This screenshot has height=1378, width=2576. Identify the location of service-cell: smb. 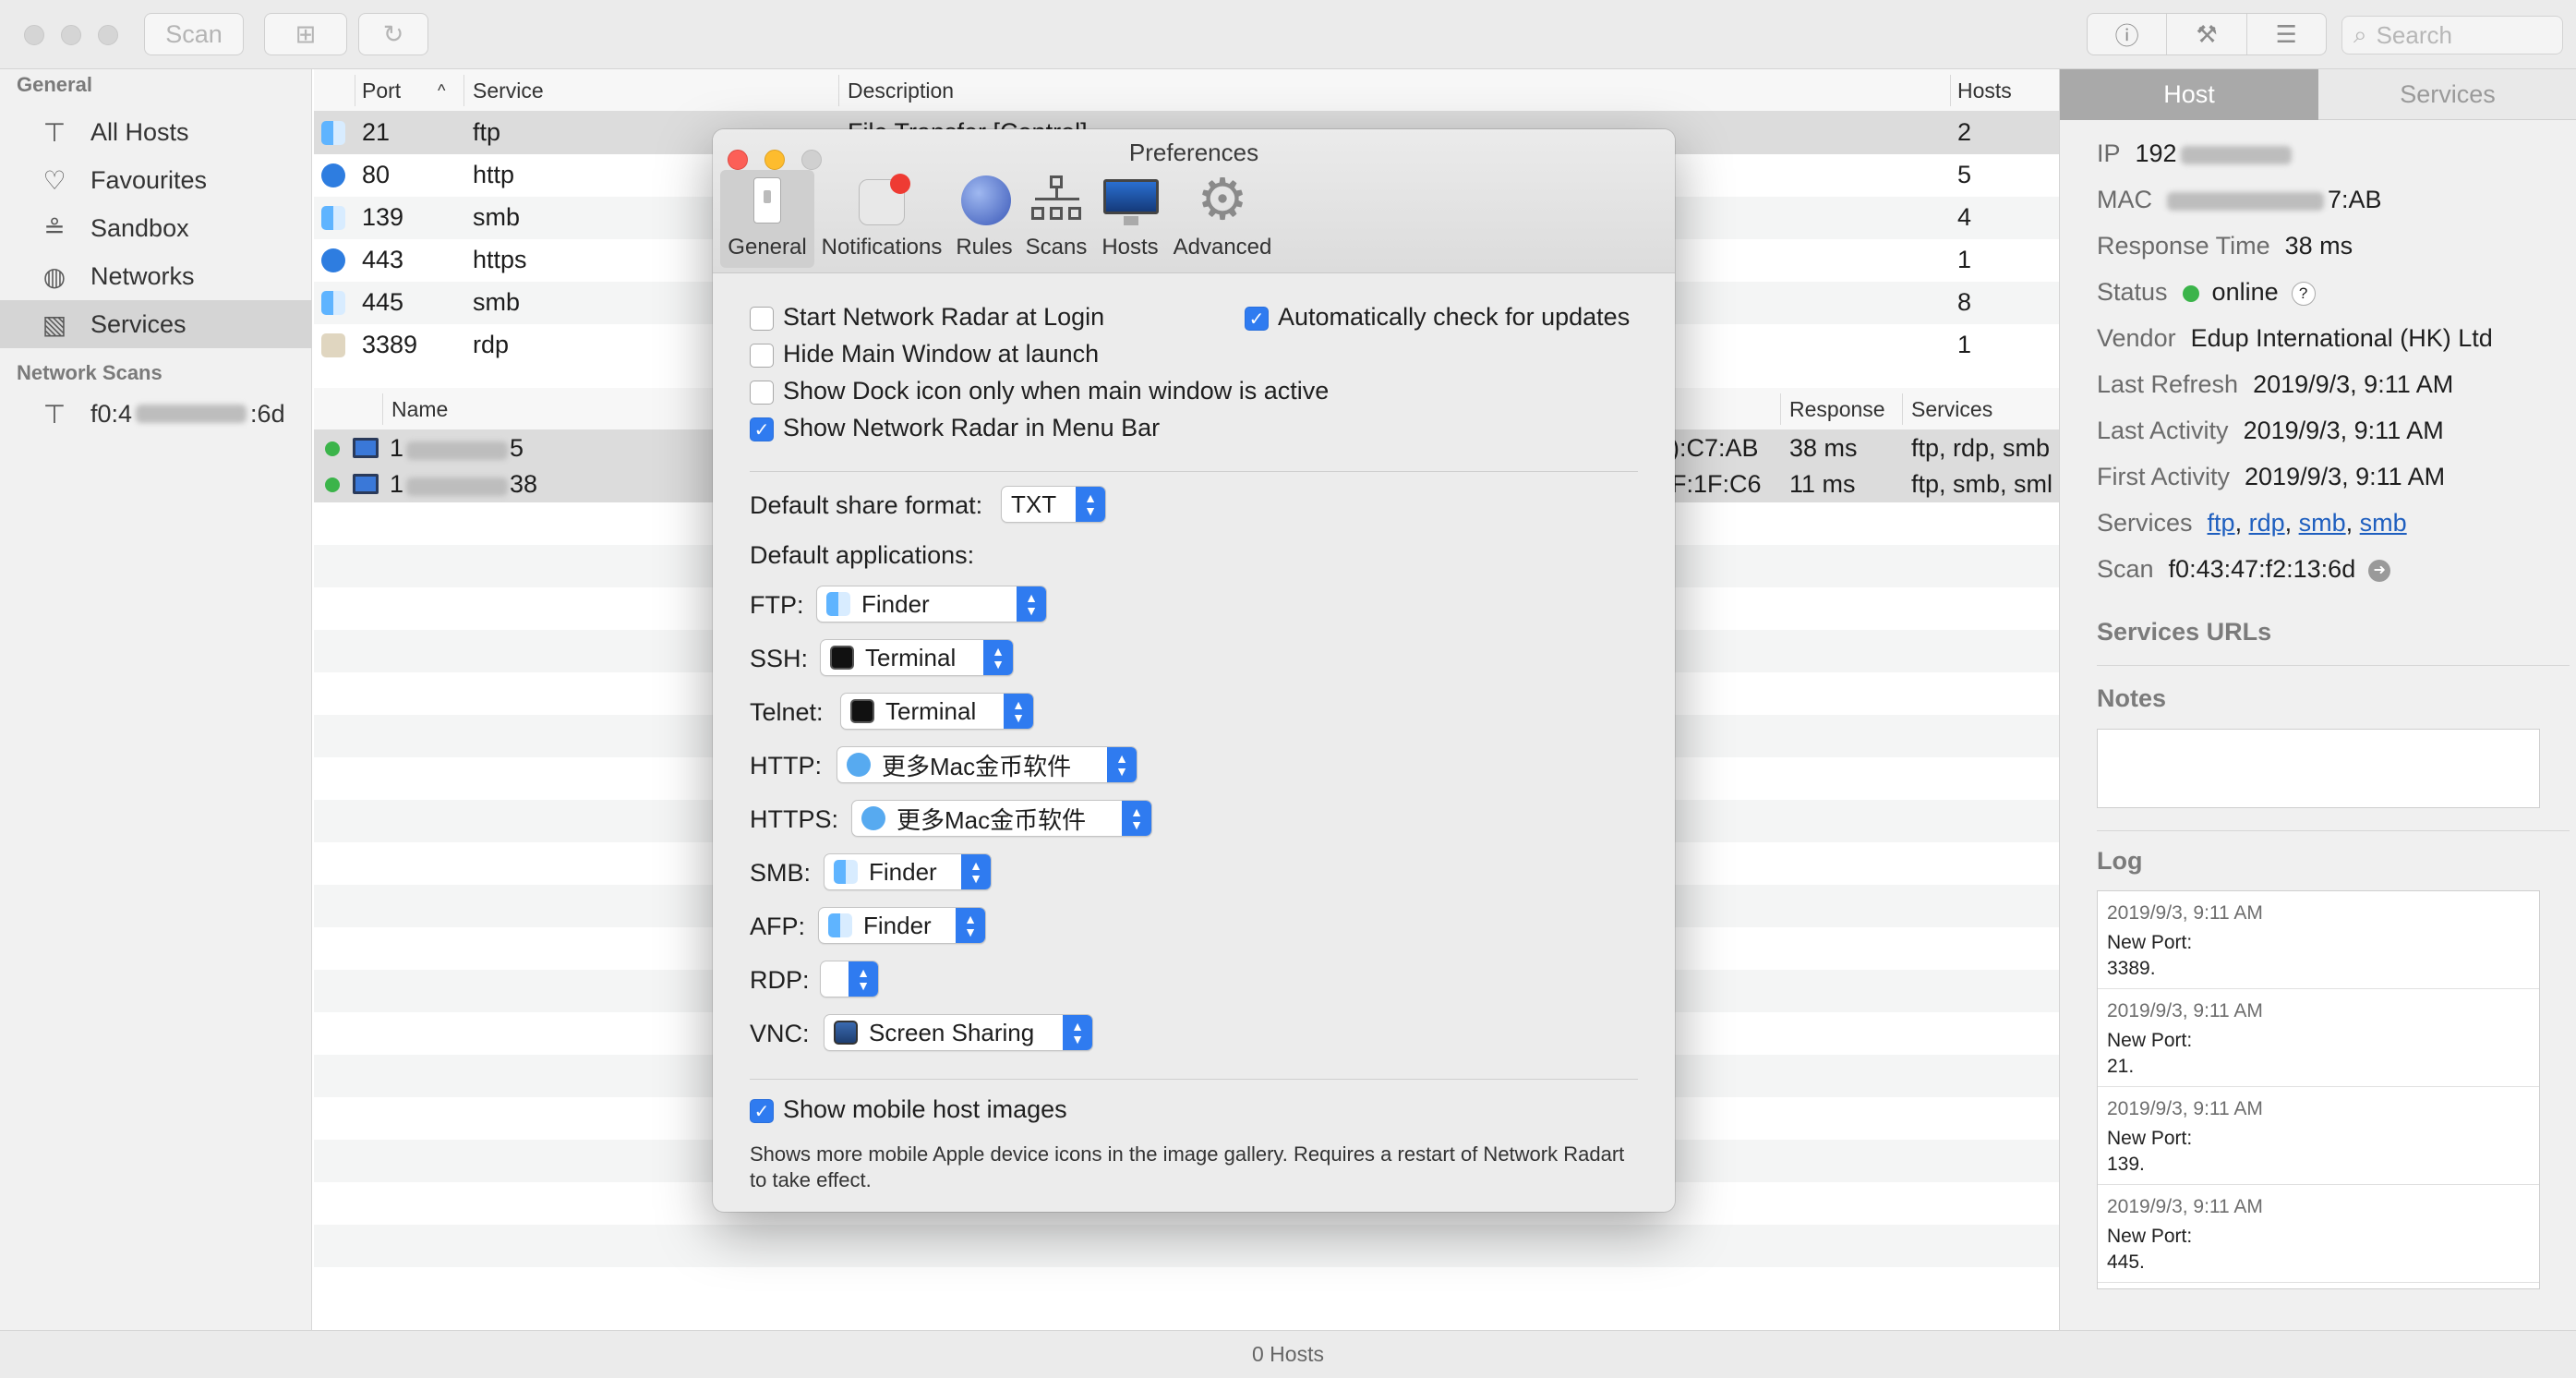
(497, 302).